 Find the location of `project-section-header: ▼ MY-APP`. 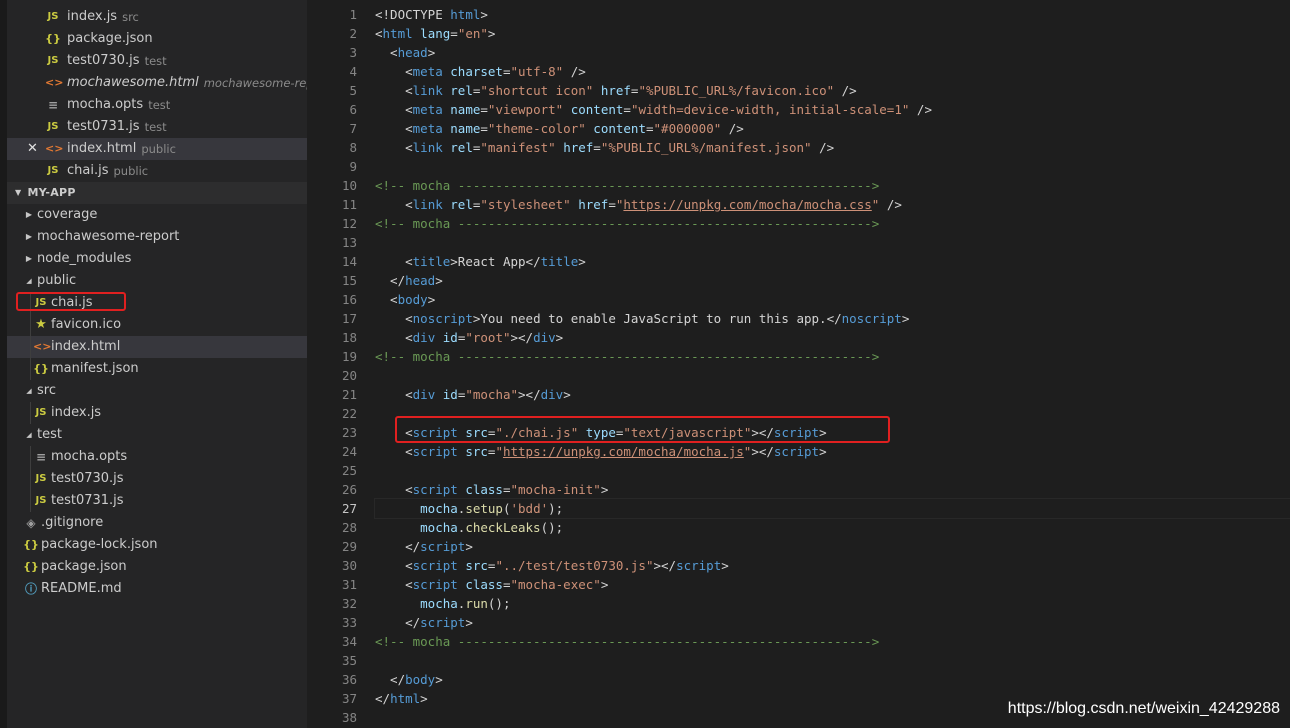

project-section-header: ▼ MY-APP is located at coordinates (157, 193).